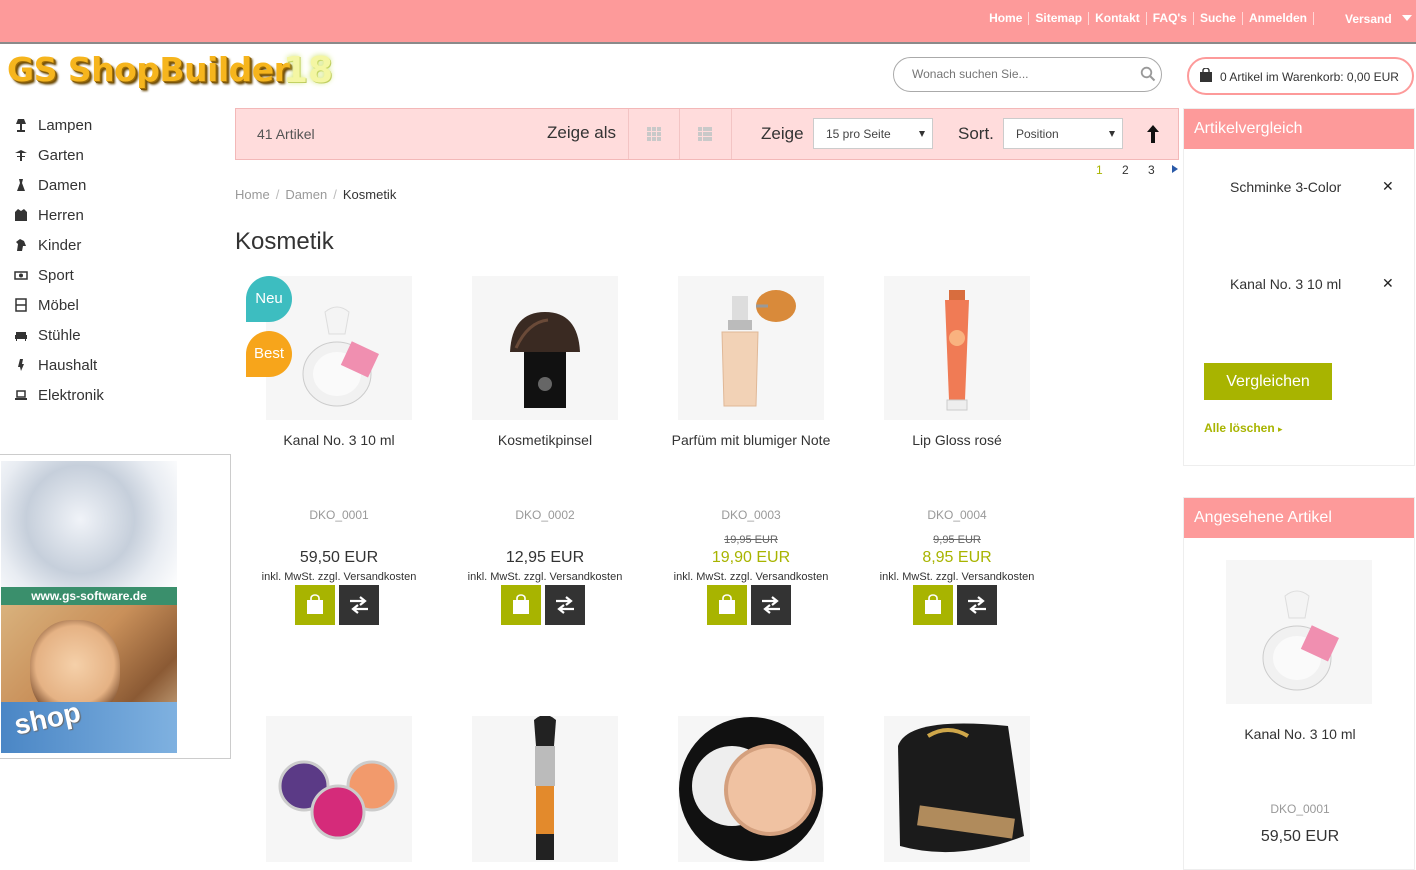 This screenshot has width=1416, height=870. What do you see at coordinates (1300, 640) in the screenshot?
I see `perfume-bottle-image` at bounding box center [1300, 640].